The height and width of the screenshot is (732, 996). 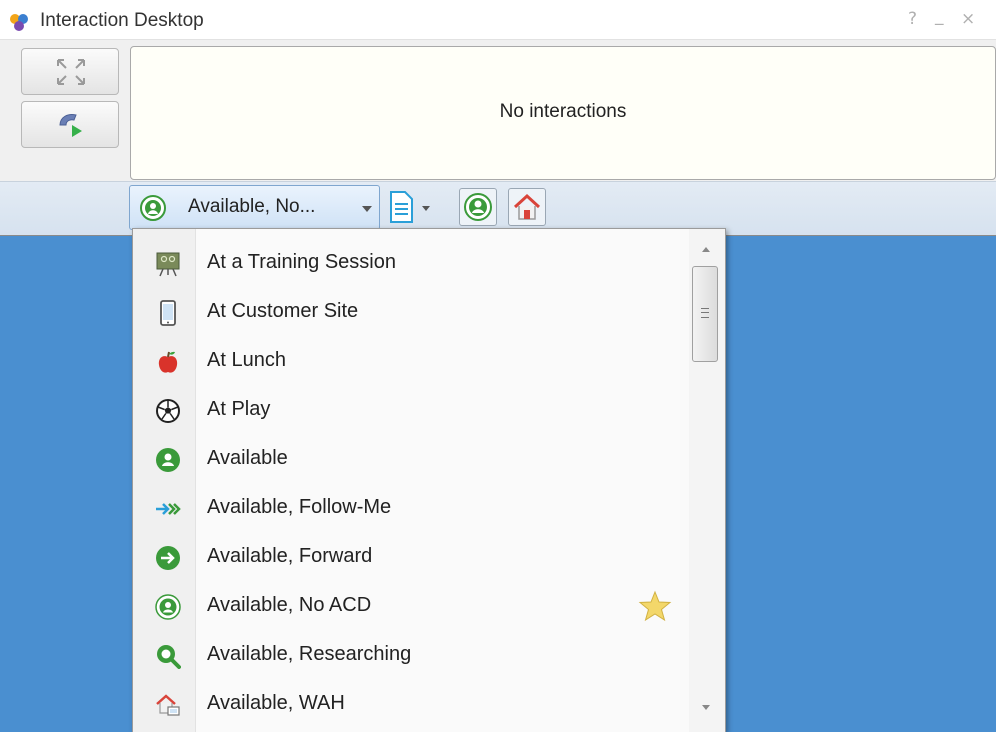 What do you see at coordinates (706, 707) in the screenshot?
I see `scroll-down-arrow-icon` at bounding box center [706, 707].